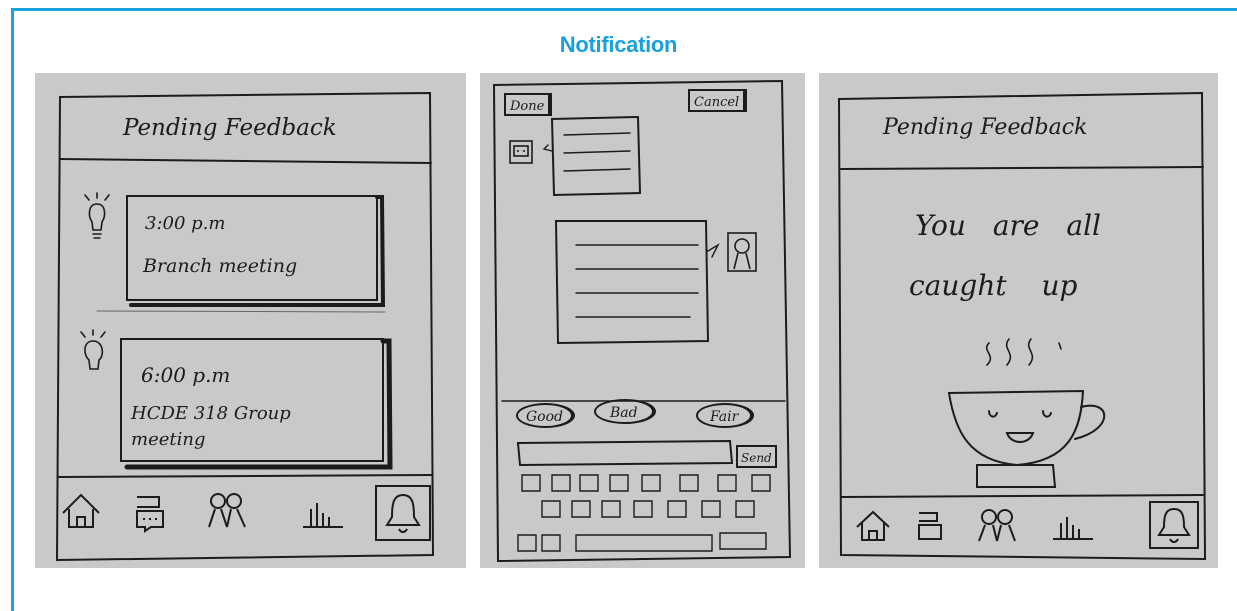  What do you see at coordinates (168, 439) in the screenshot?
I see `card2-event-cont: meeting` at bounding box center [168, 439].